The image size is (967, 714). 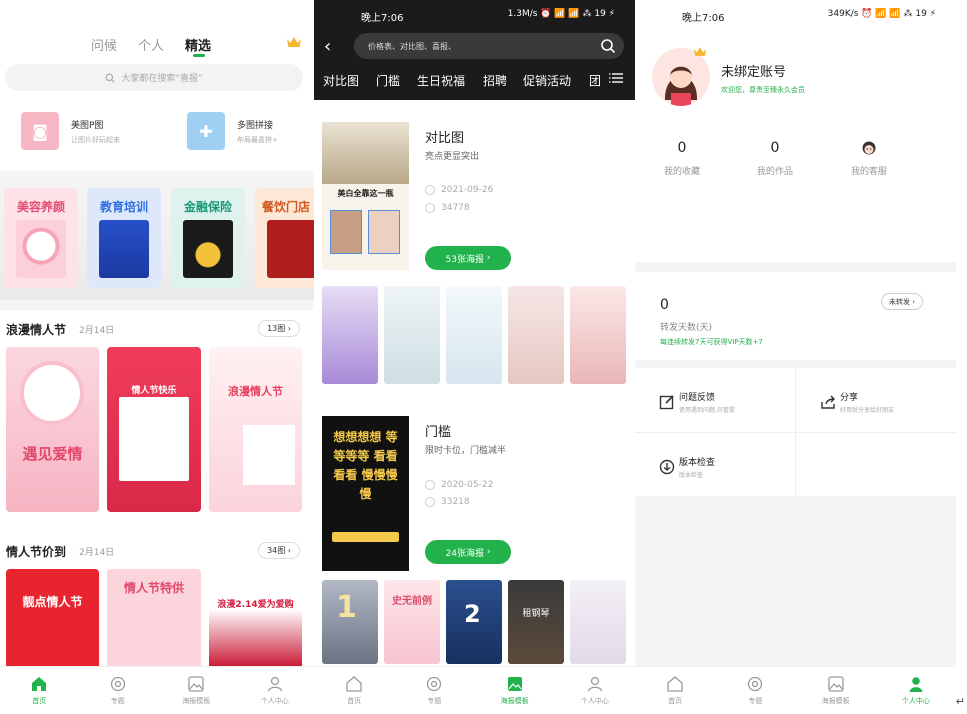 What do you see at coordinates (715, 465) in the screenshot?
I see `menu-version-check: 版本检查 版本检查` at bounding box center [715, 465].